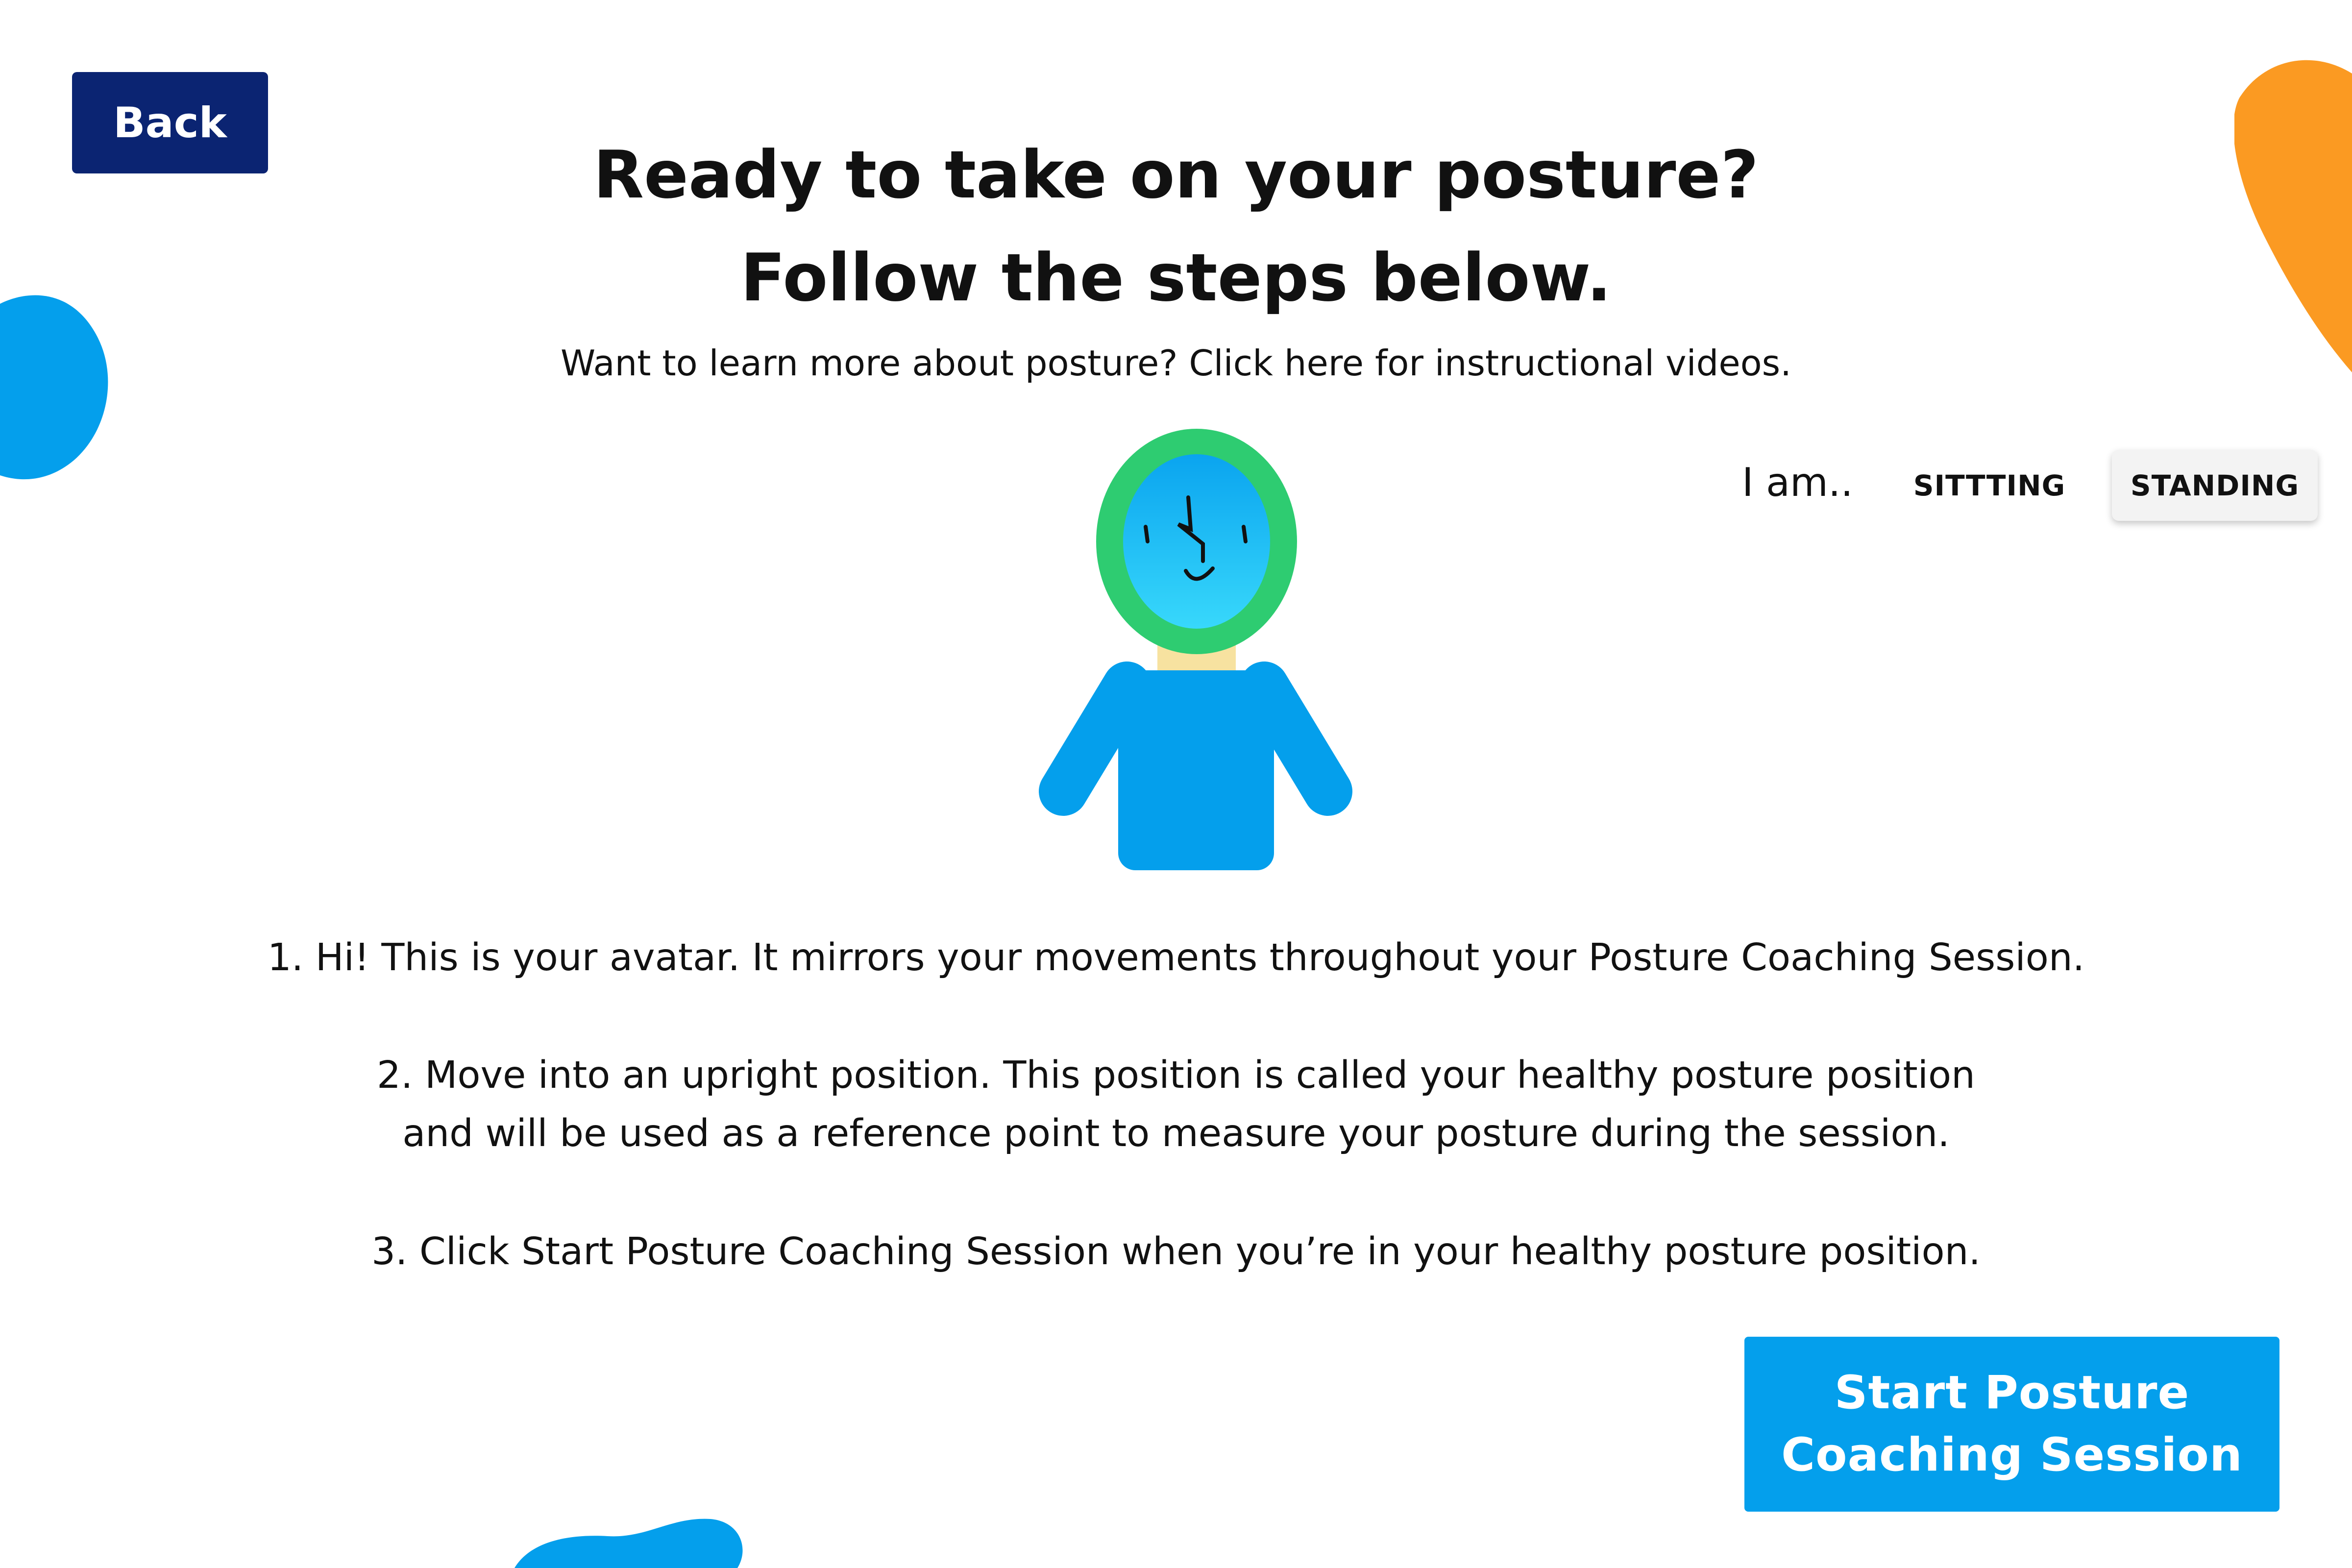  I want to click on mode-option-standing: STANDING, so click(2215, 485).